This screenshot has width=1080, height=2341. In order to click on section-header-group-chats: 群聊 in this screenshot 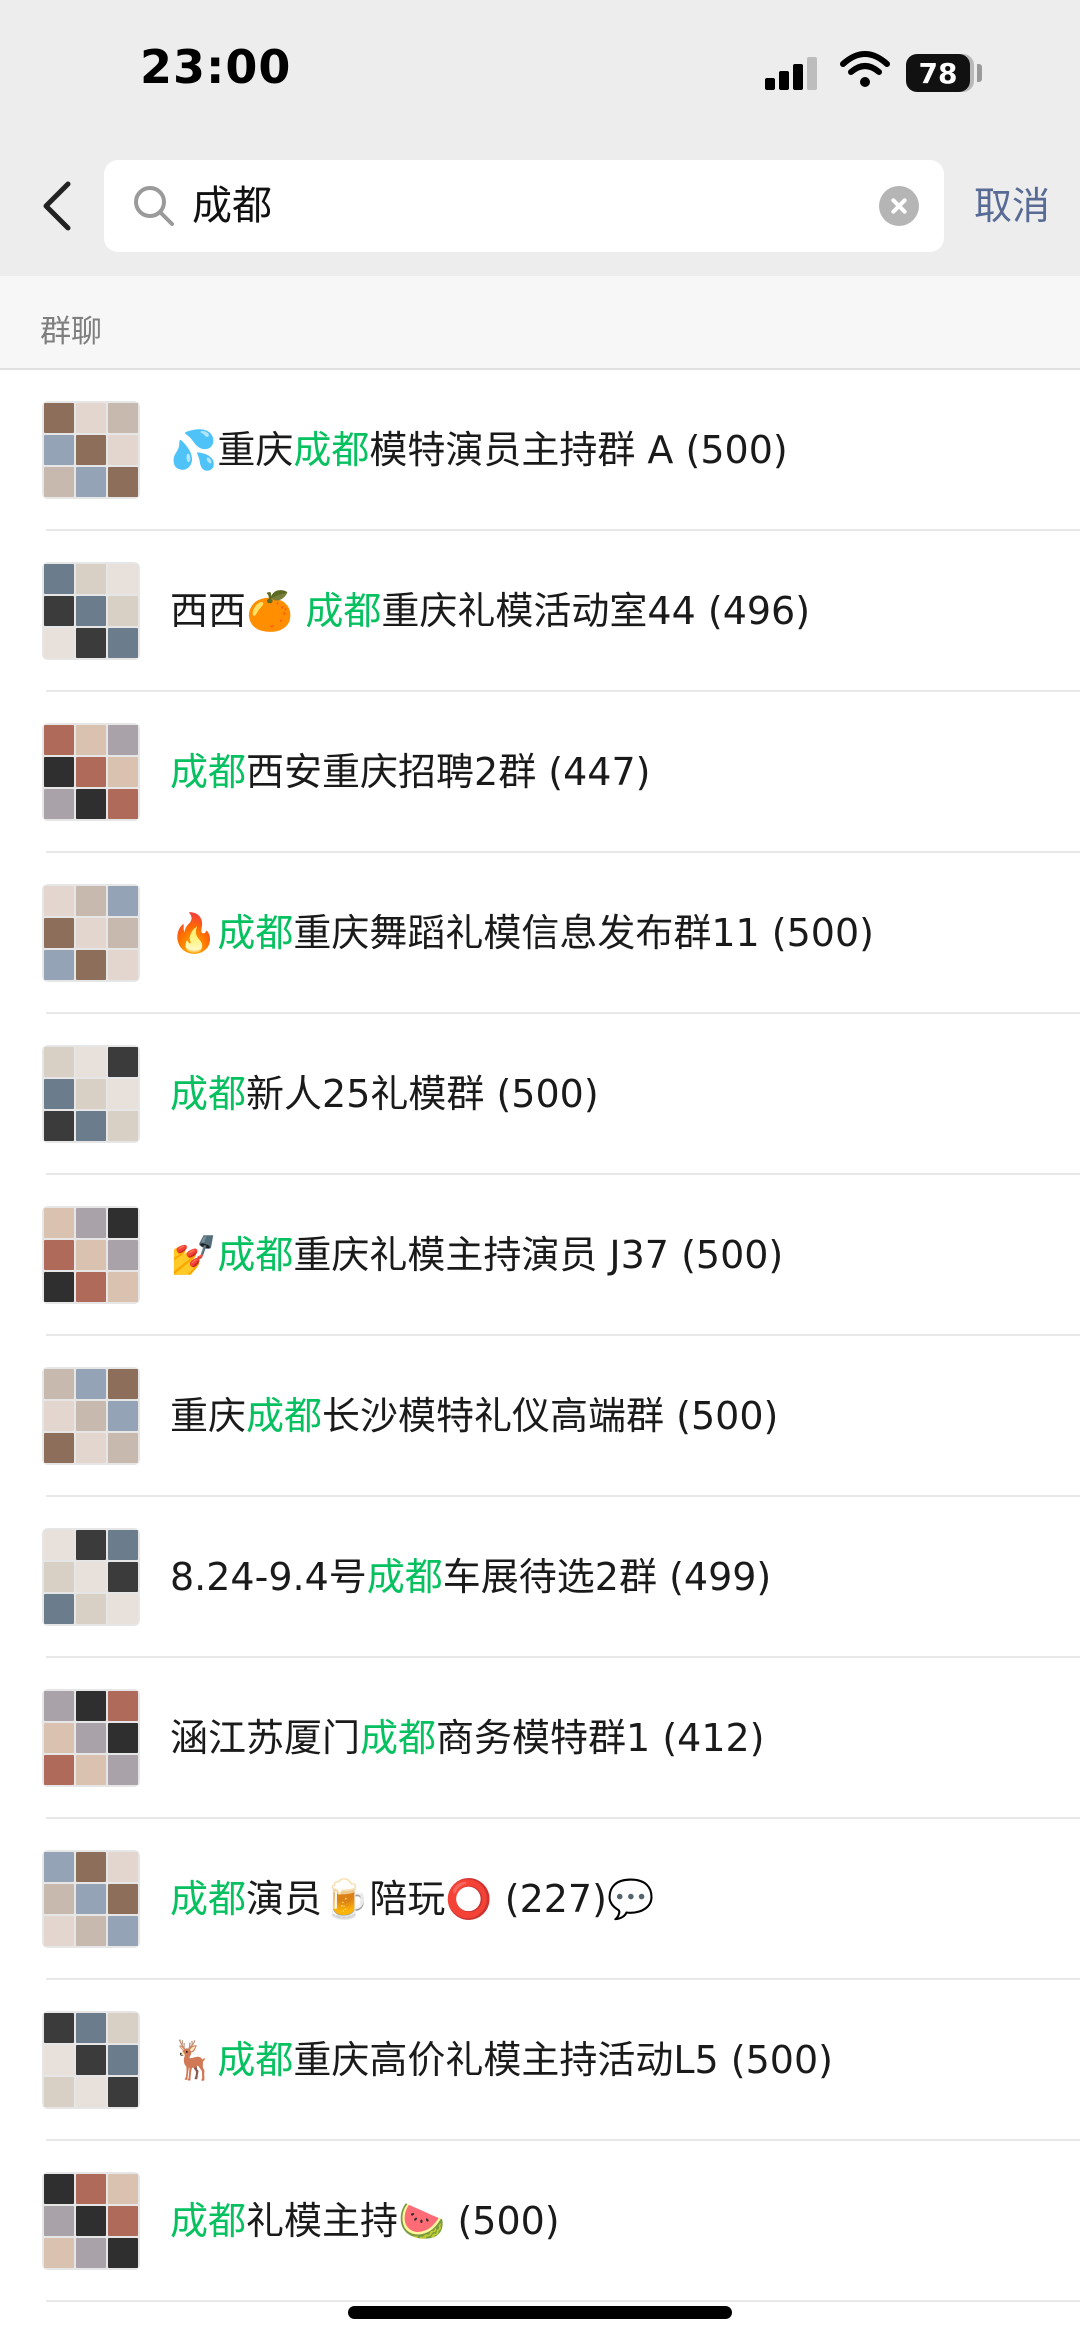, I will do `click(540, 323)`.